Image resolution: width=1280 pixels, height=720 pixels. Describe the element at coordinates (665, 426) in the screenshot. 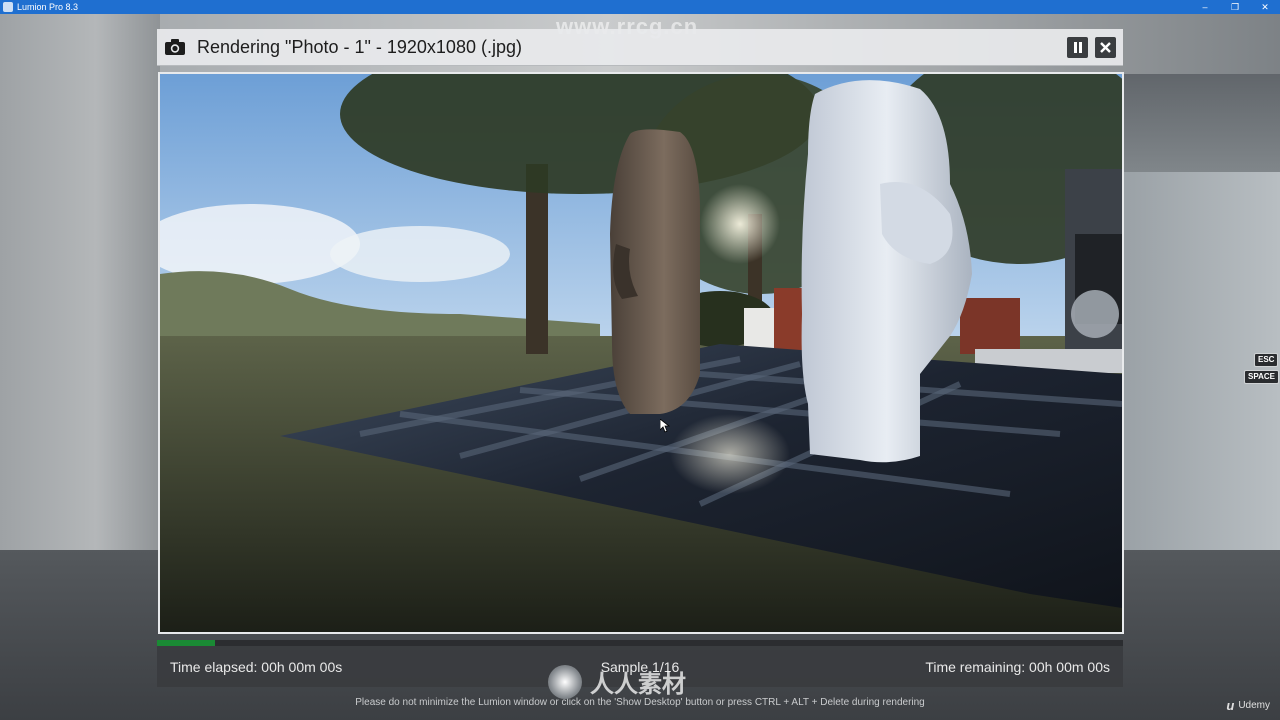

I see `mouse-cursor-icon` at that location.